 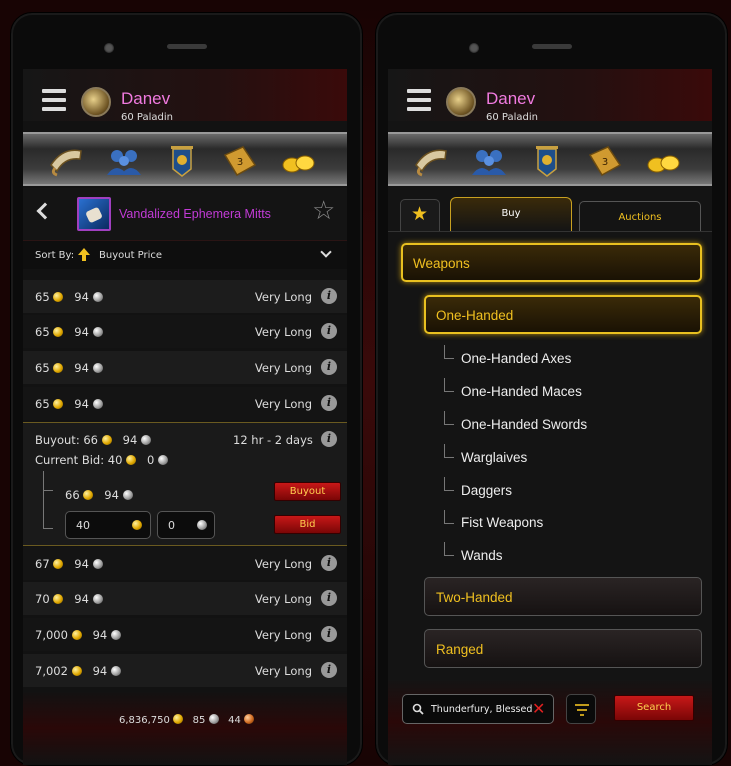 I want to click on tab-favorites: ★, so click(x=420, y=215).